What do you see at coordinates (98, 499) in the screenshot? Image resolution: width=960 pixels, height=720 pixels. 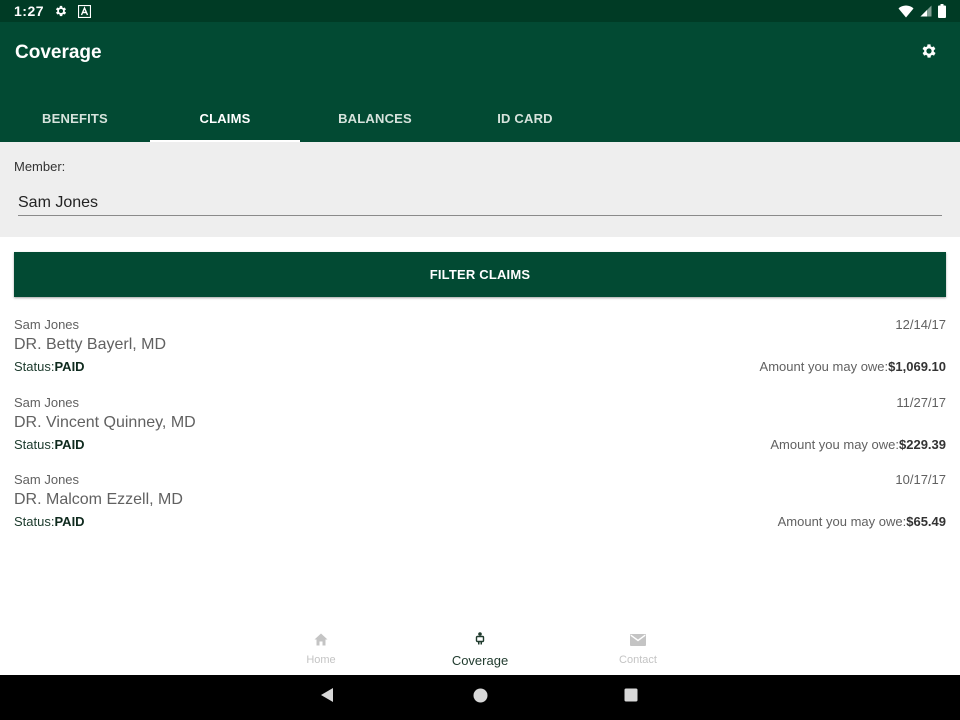 I see `claim-provider: DR. Malcom Ezzell, MD` at bounding box center [98, 499].